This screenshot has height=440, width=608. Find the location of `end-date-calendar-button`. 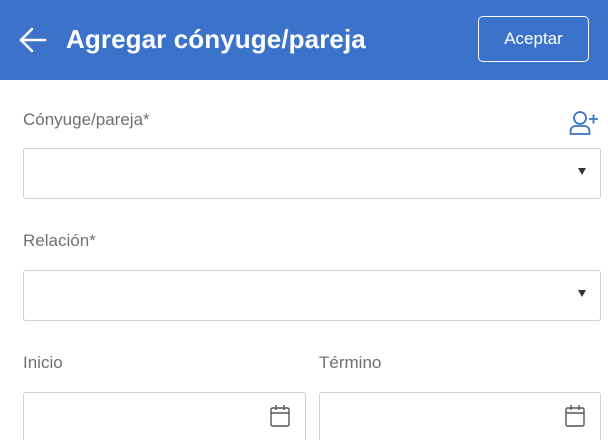

end-date-calendar-button is located at coordinates (575, 416).